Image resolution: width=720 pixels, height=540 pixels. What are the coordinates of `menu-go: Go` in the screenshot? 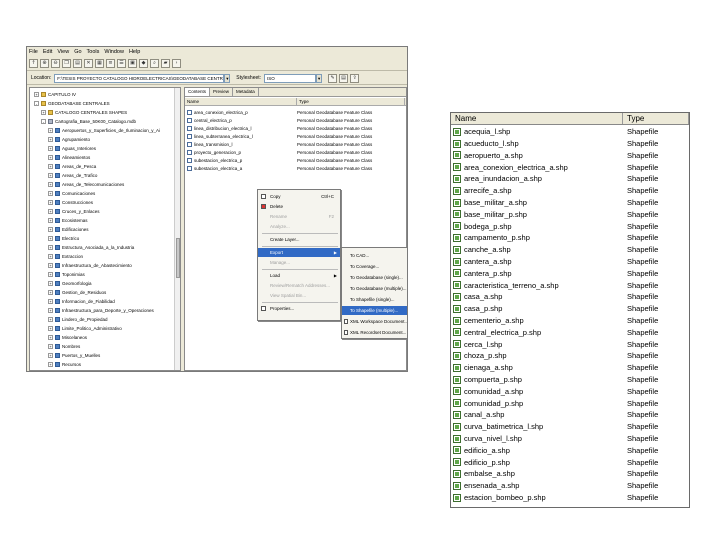 It's located at (77, 52).